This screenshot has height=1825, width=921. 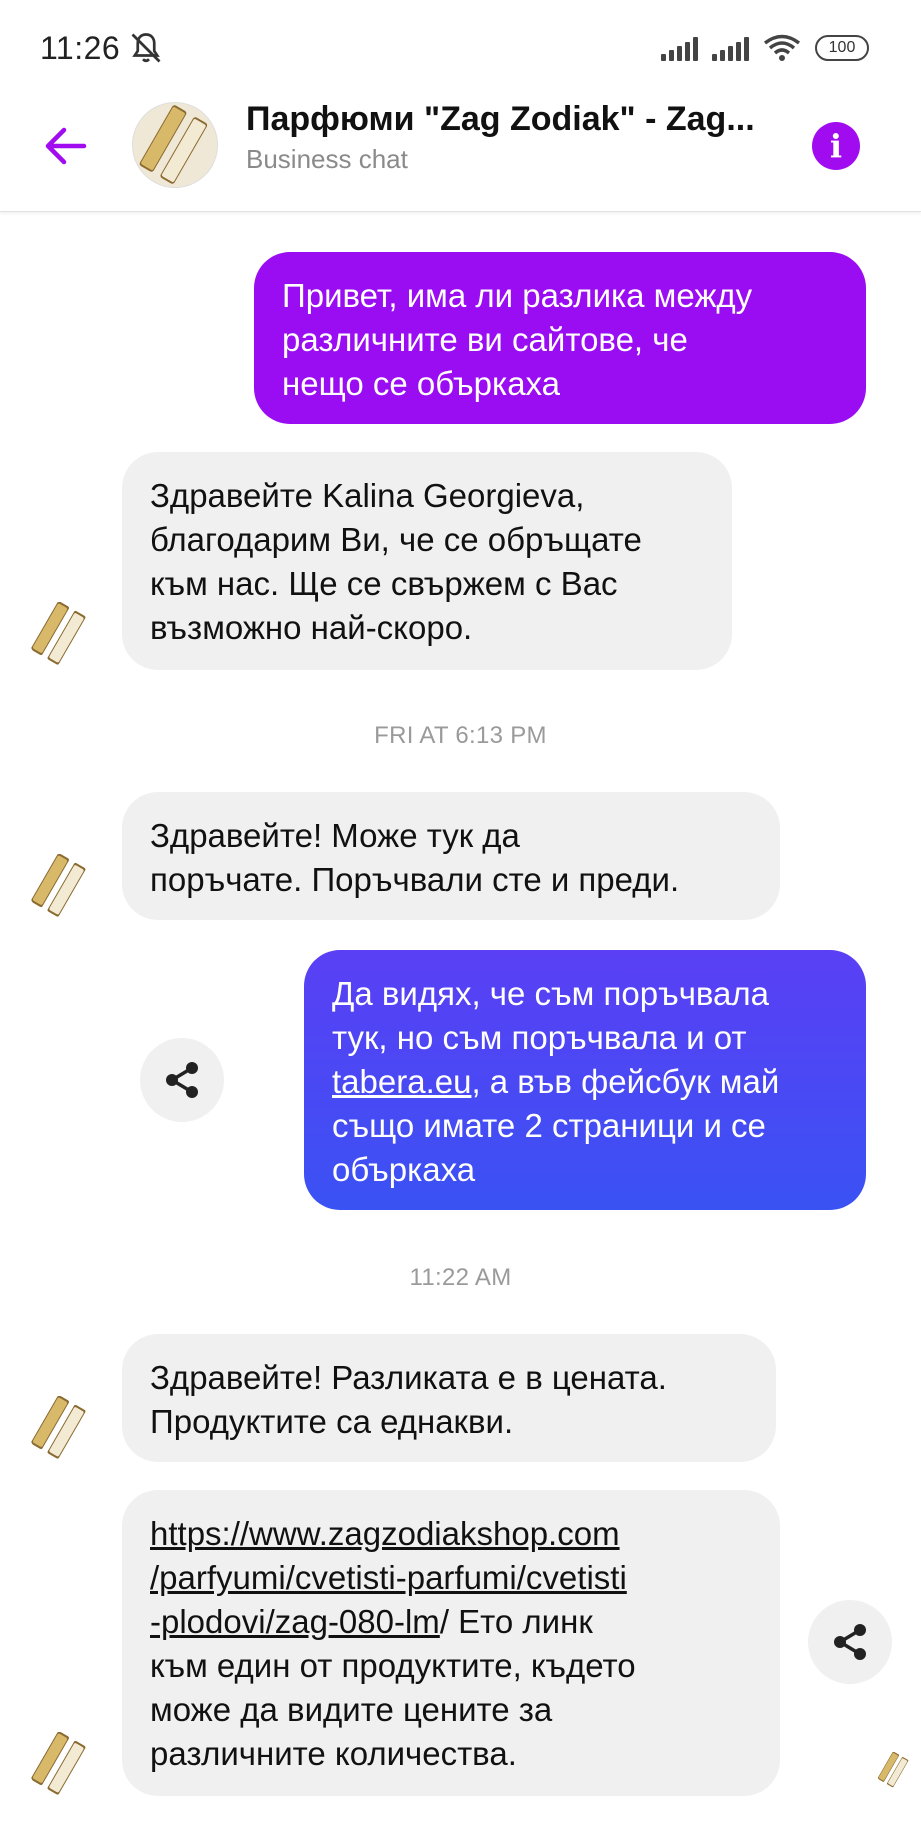 What do you see at coordinates (146, 48) in the screenshot?
I see `bell-off-icon` at bounding box center [146, 48].